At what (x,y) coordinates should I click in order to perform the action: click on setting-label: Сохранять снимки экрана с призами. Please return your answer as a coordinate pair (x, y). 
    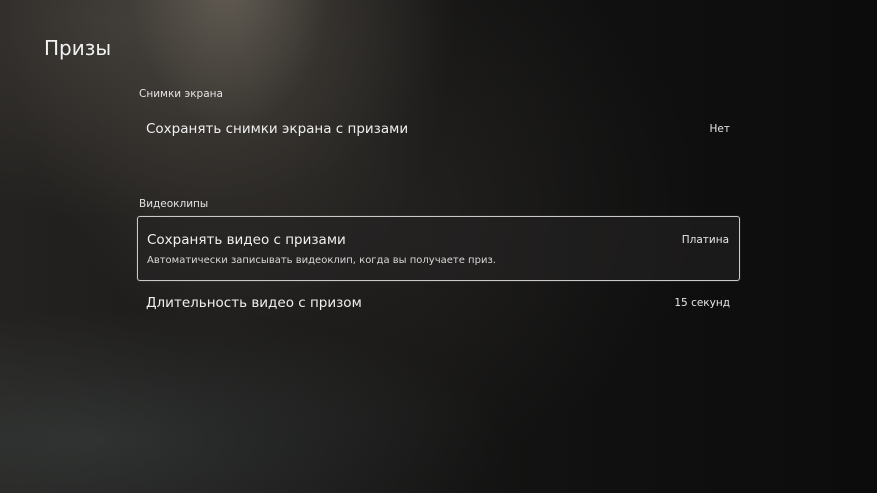
    Looking at the image, I should click on (277, 129).